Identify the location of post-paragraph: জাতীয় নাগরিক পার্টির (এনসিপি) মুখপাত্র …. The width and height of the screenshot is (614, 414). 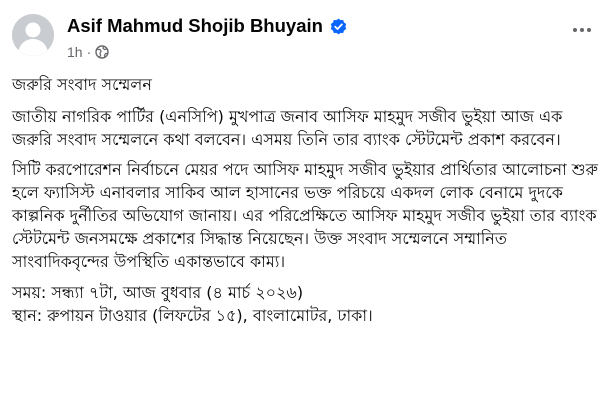
(287, 128).